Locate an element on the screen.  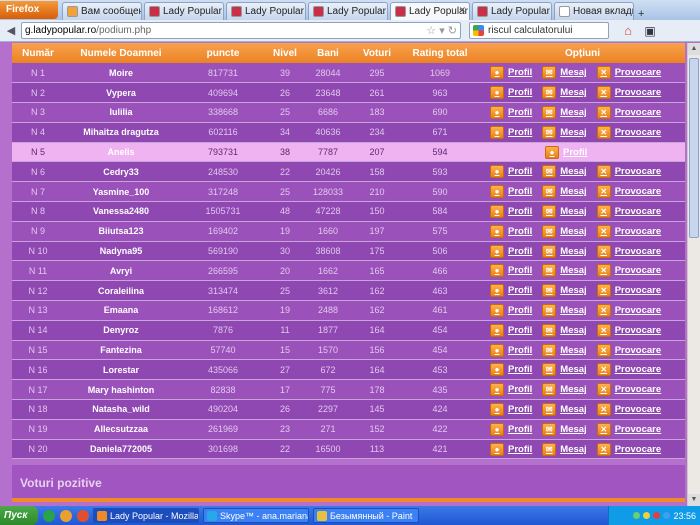
home-icon: ⌂ is located at coordinates (628, 31).